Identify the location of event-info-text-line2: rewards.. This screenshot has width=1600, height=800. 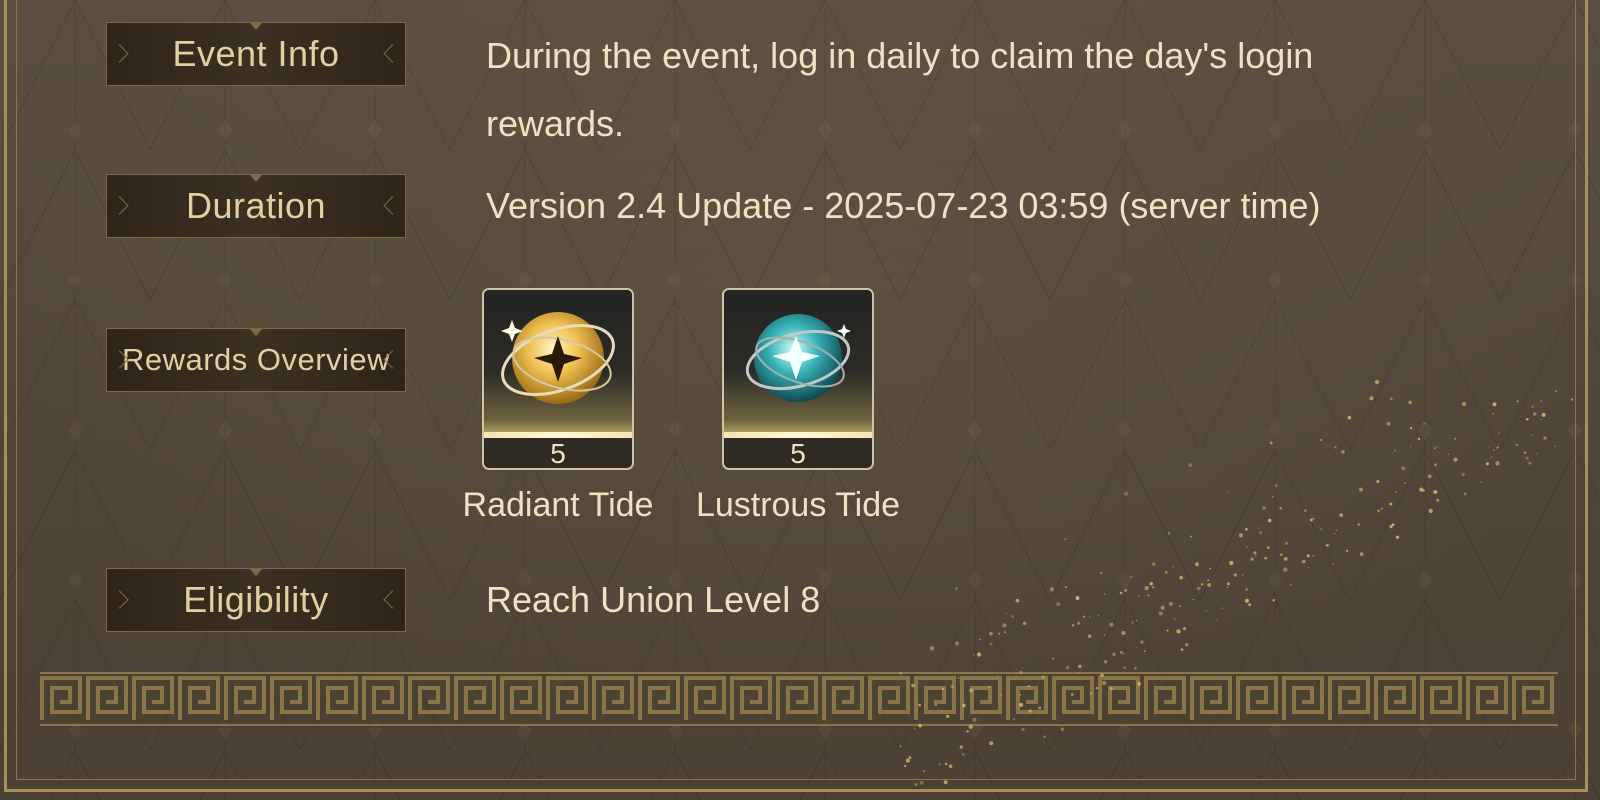
(555, 123).